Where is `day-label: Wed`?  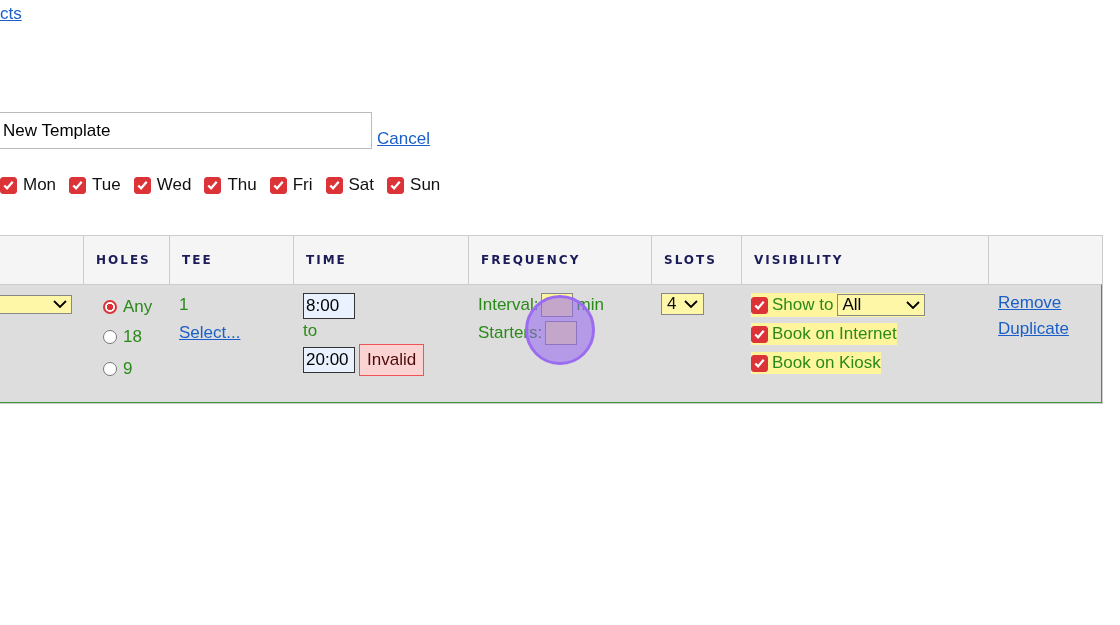 day-label: Wed is located at coordinates (174, 185).